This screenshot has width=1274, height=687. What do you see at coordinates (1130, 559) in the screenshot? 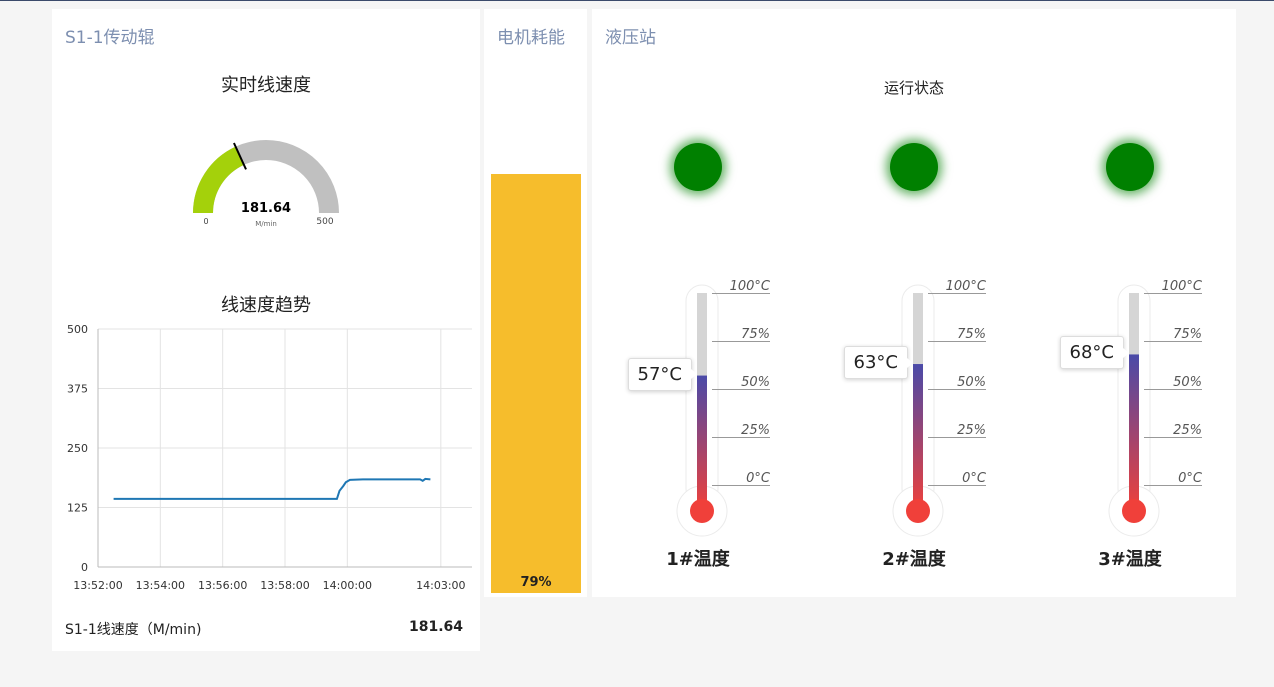
I see `temp-label-3: 3#温度` at bounding box center [1130, 559].